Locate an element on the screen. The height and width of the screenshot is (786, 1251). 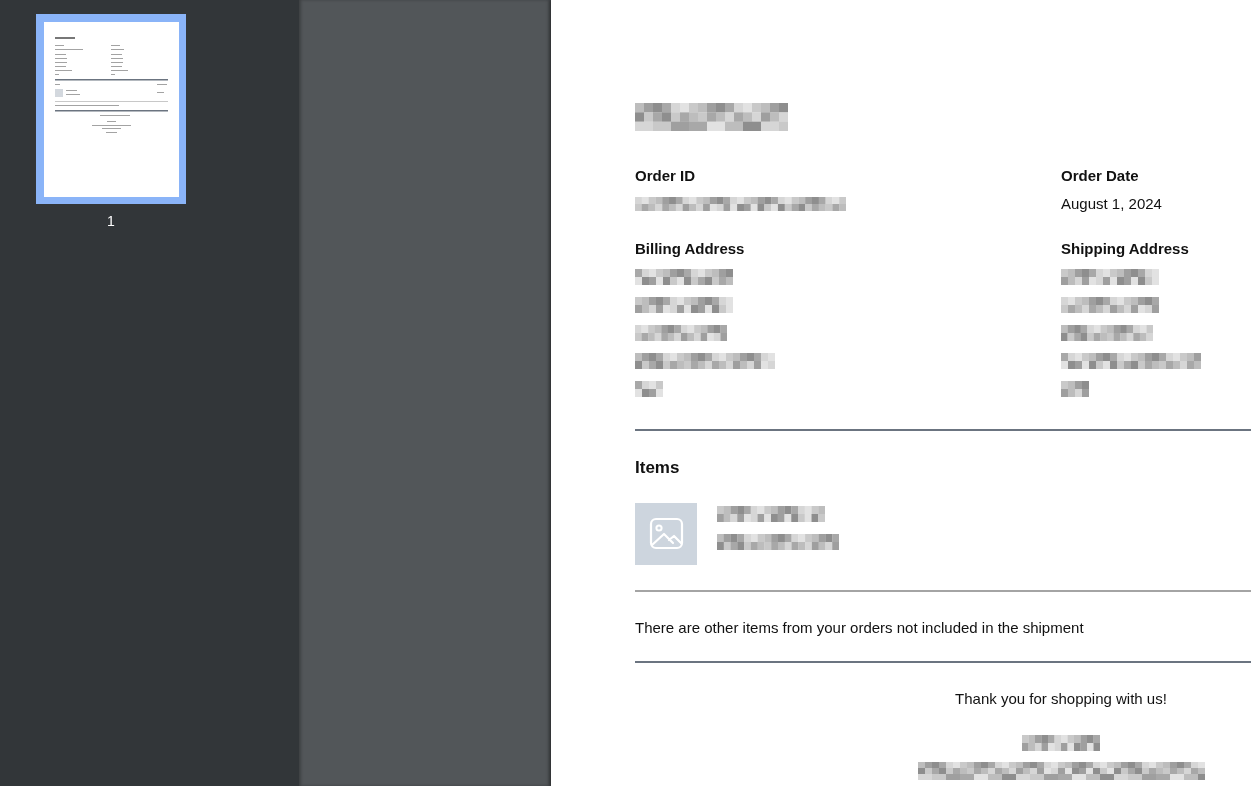
field-value: August 1, 2024 is located at coordinates (1111, 204).